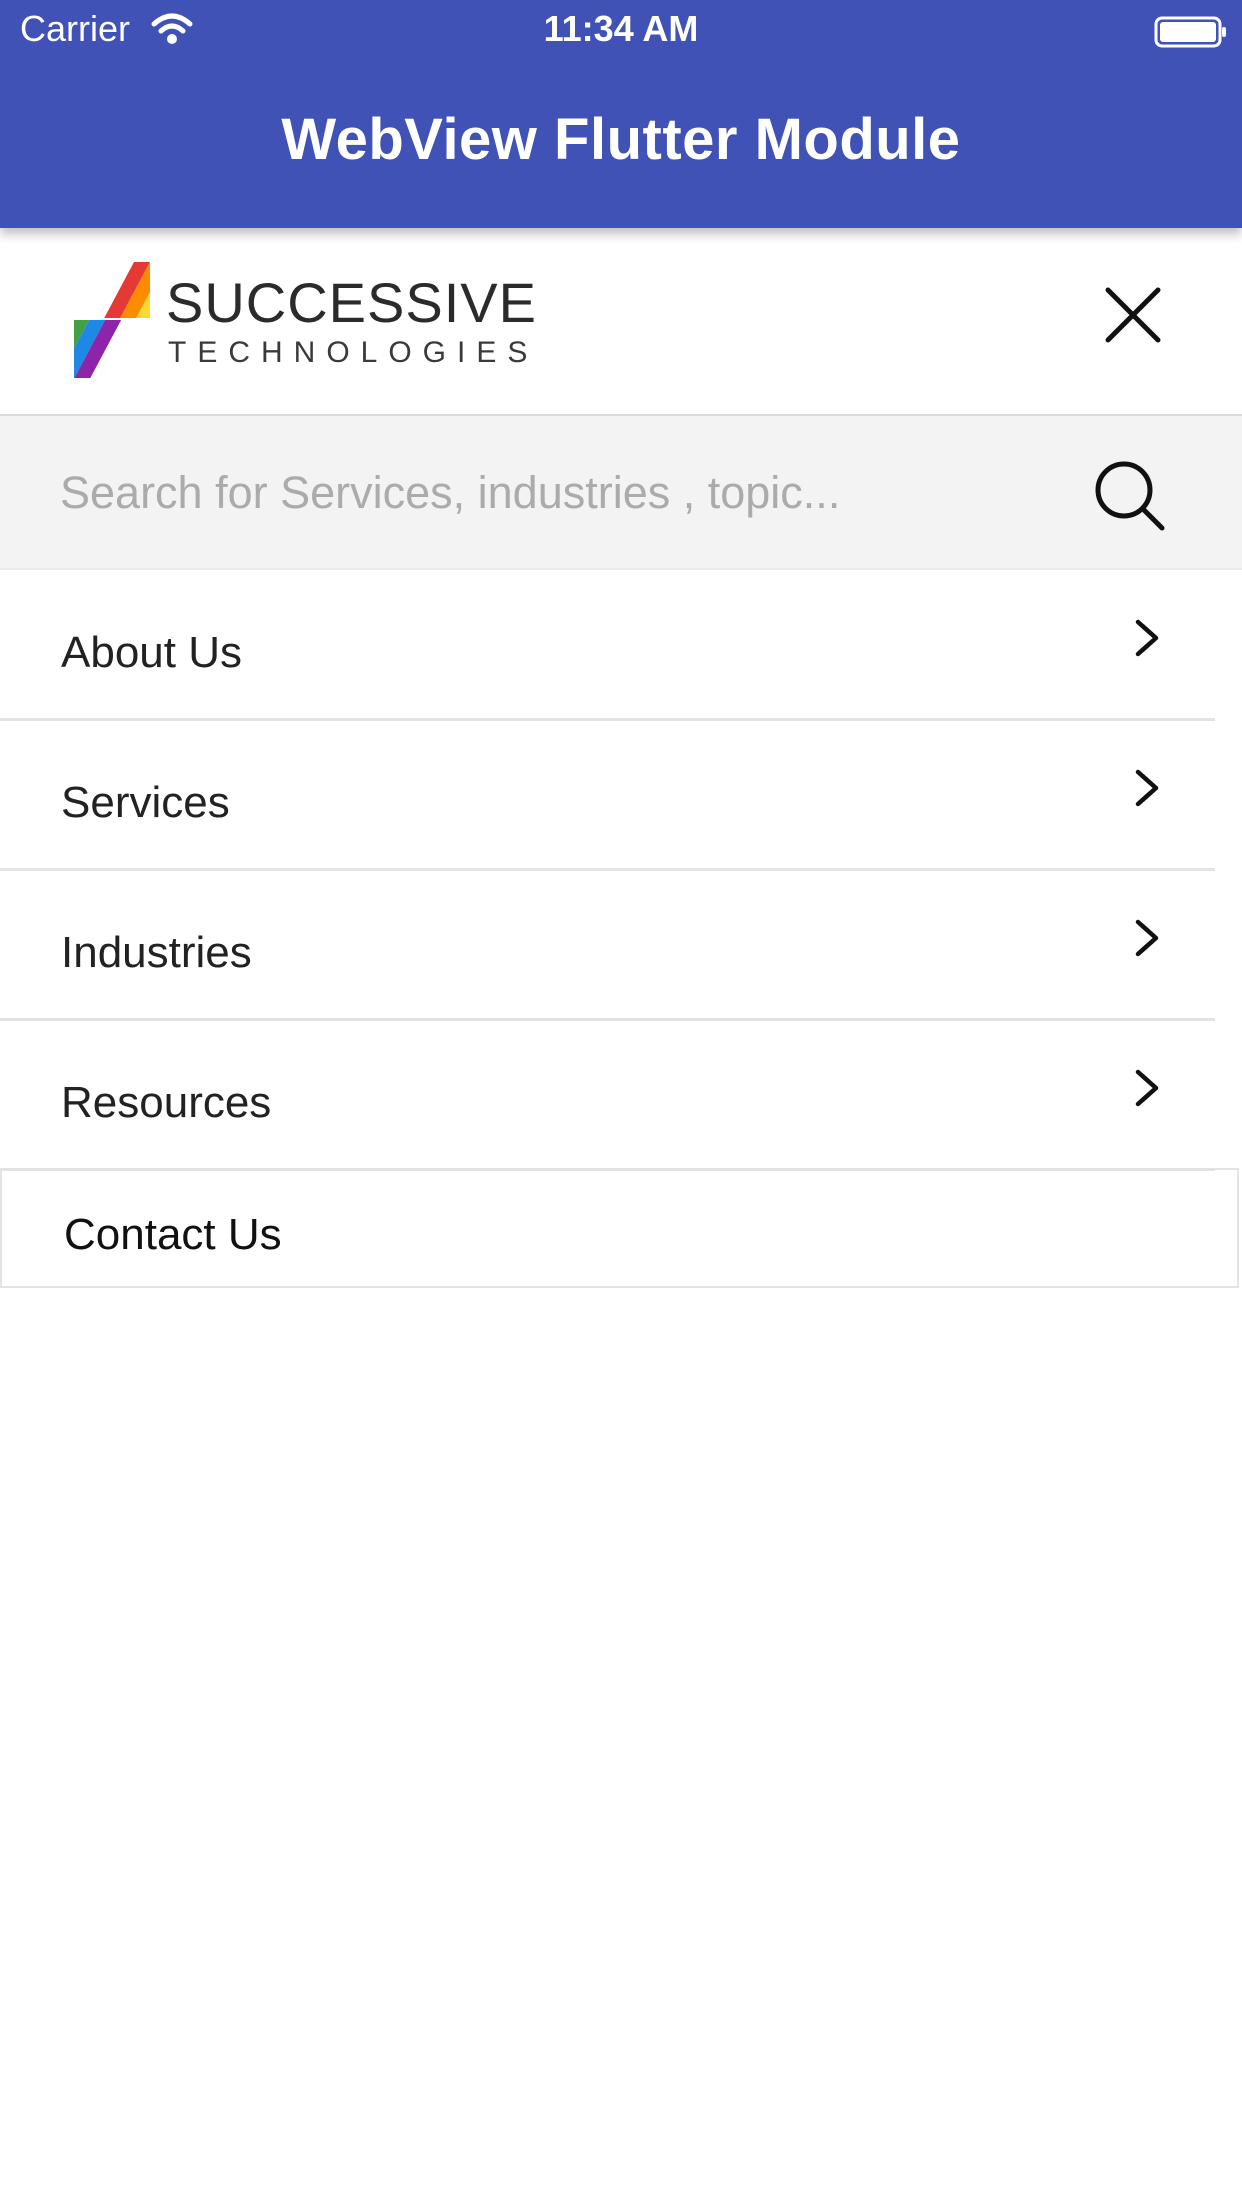 The height and width of the screenshot is (2208, 1242). I want to click on menu-item-label: About Us, so click(151, 652).